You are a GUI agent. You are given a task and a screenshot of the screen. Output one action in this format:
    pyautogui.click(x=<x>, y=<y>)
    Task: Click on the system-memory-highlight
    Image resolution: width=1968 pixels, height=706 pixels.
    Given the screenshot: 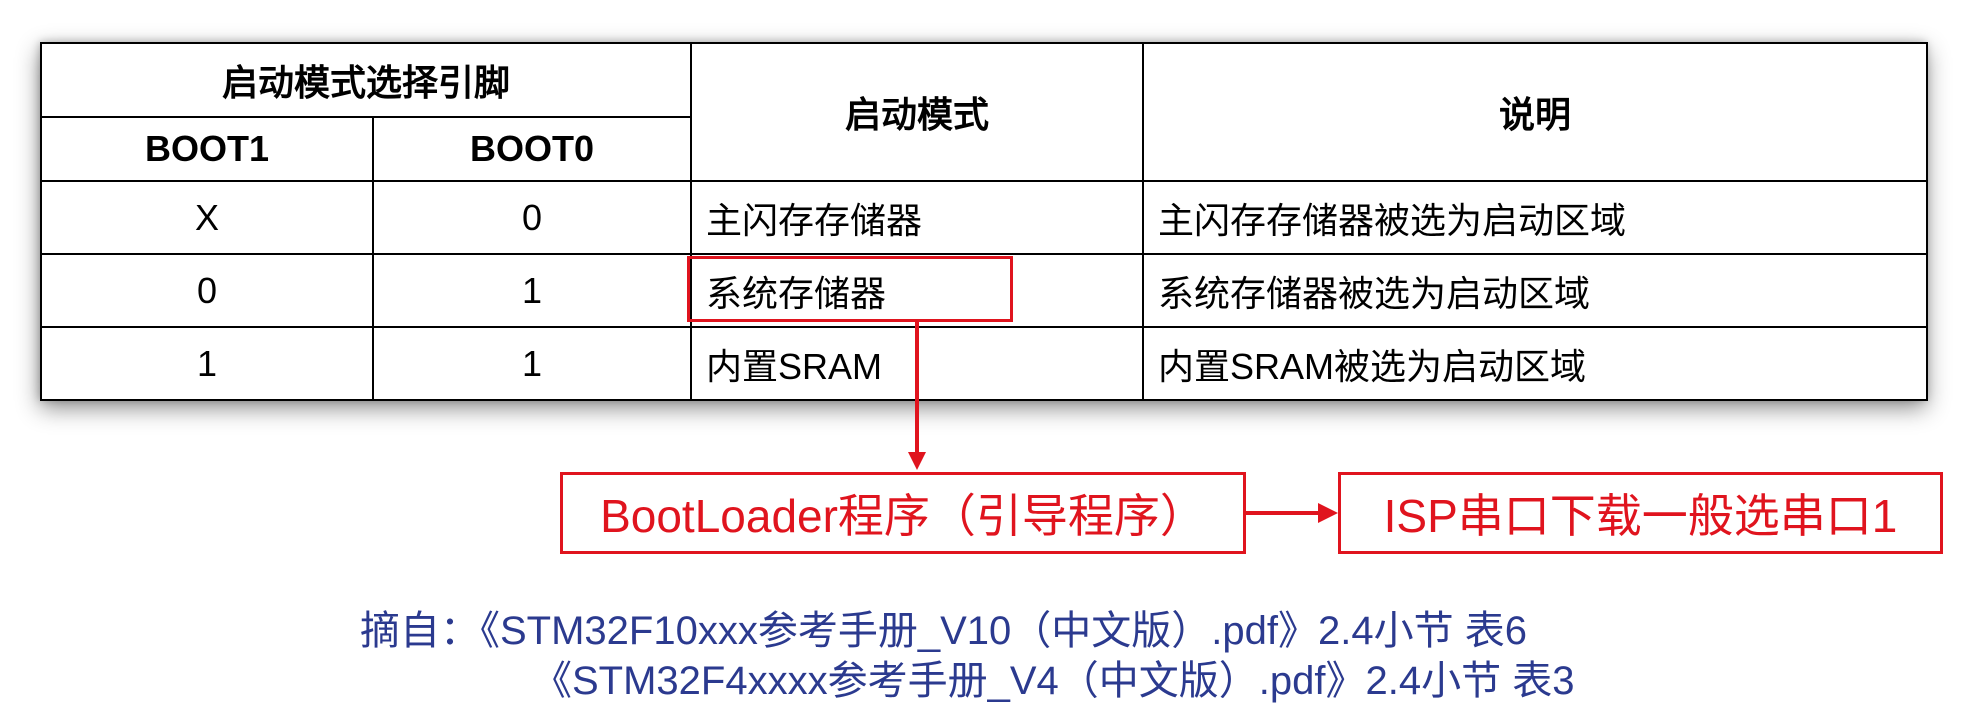 What is the action you would take?
    pyautogui.click(x=850, y=289)
    